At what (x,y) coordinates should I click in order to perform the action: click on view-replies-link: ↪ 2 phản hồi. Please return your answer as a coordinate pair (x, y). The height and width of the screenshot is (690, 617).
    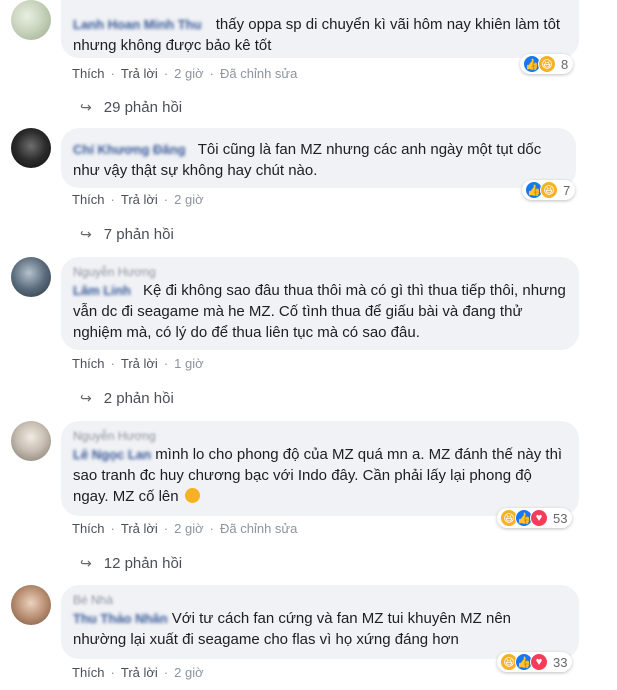
    Looking at the image, I should click on (127, 398).